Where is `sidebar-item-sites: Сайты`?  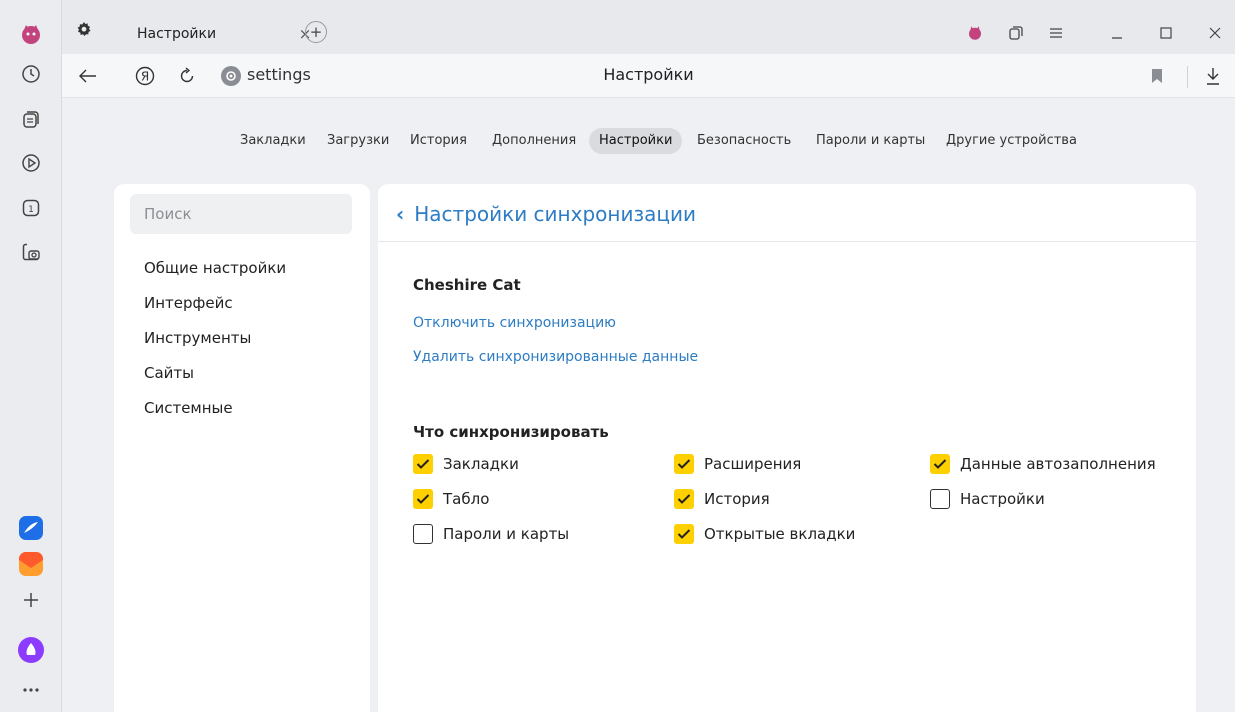 sidebar-item-sites: Сайты is located at coordinates (215, 380).